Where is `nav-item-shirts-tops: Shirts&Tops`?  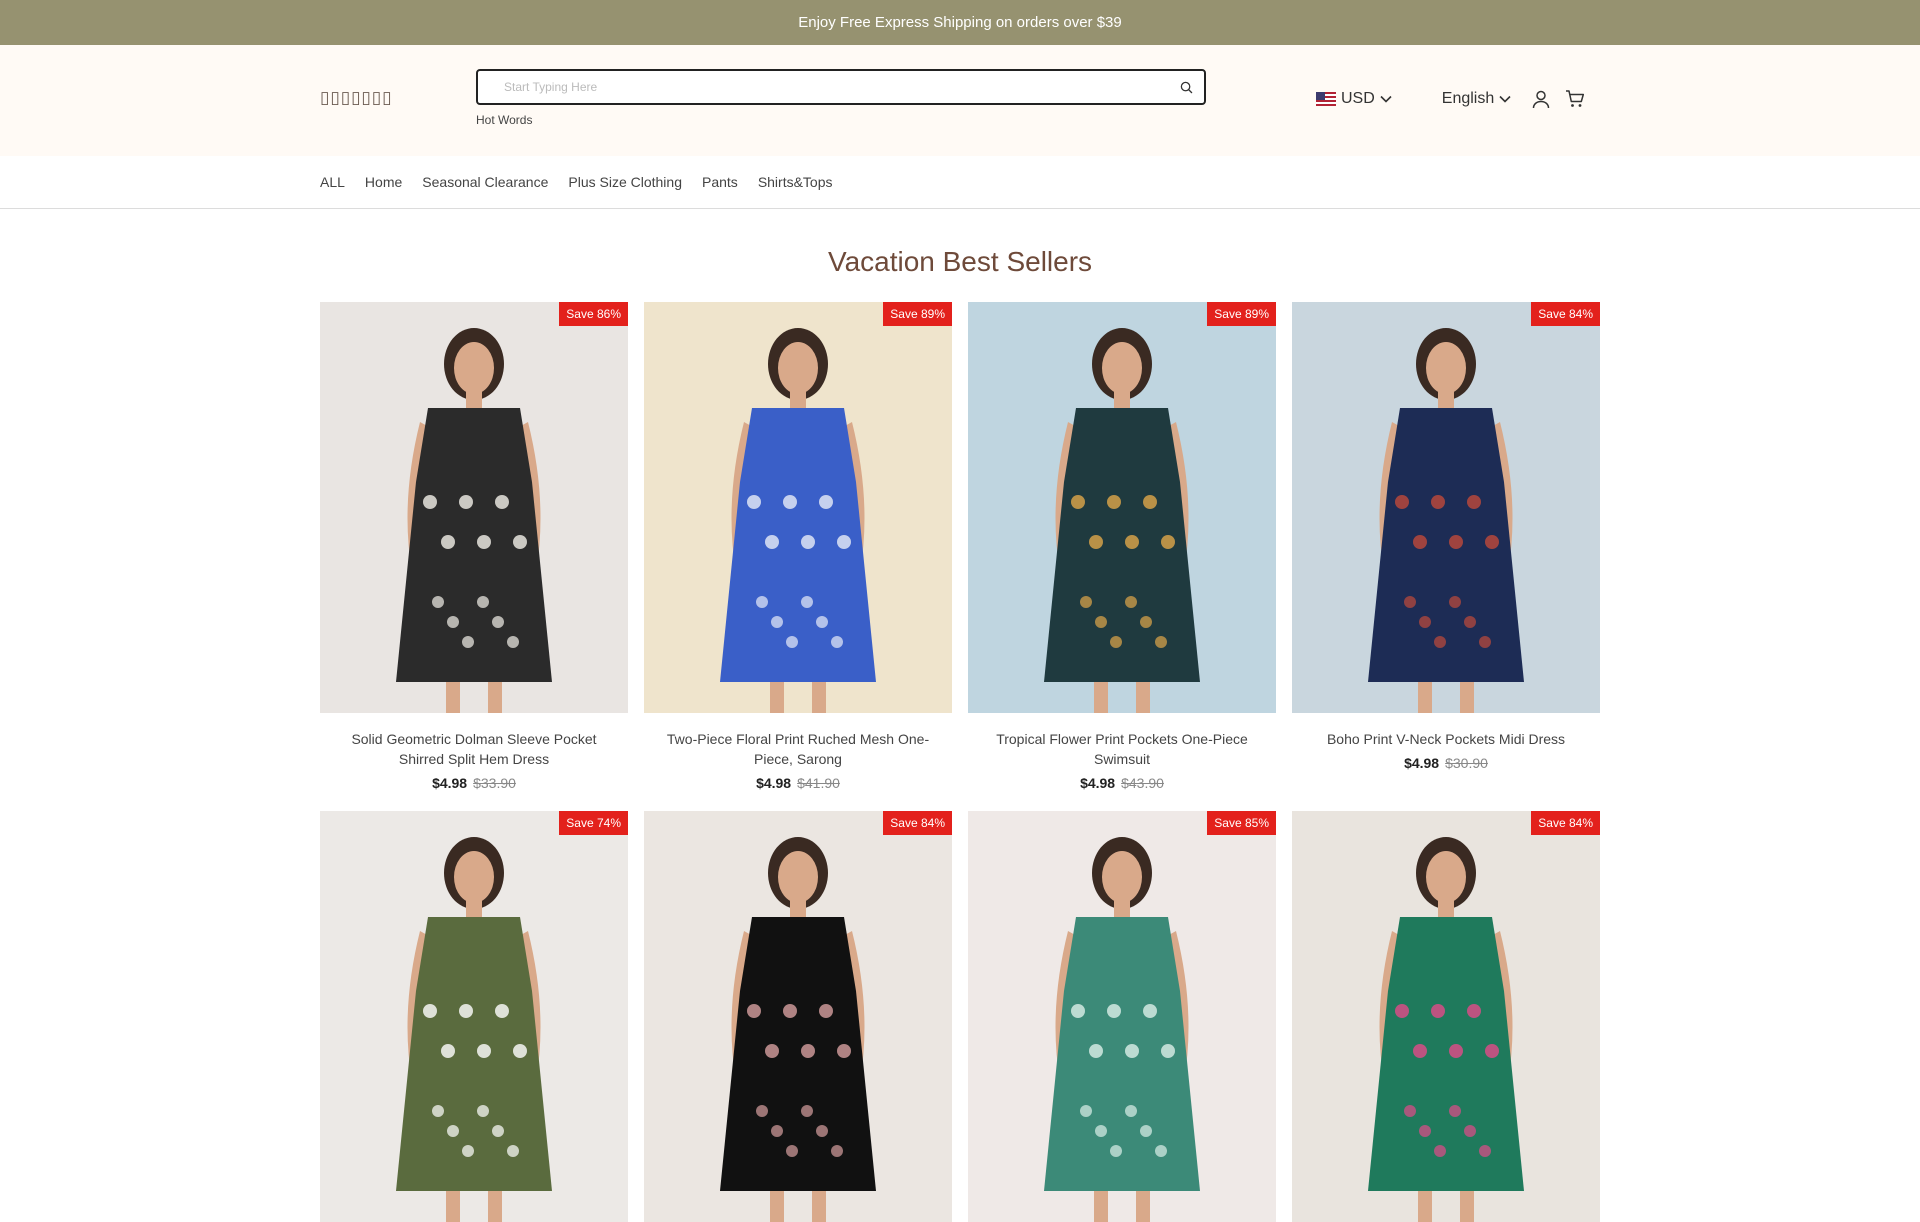 nav-item-shirts-tops: Shirts&Tops is located at coordinates (795, 182).